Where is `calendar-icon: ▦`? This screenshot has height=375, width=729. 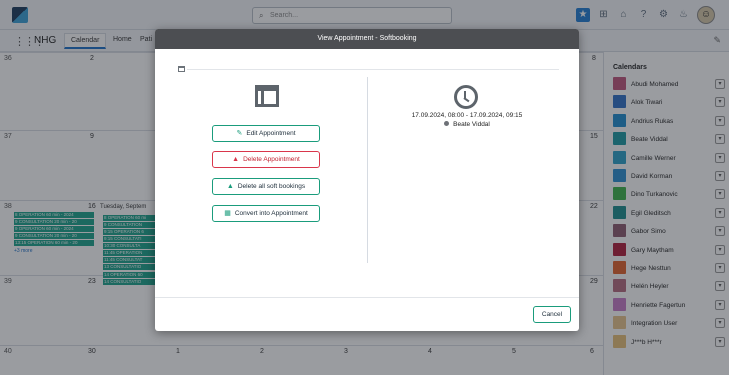
calendar-icon: ▦ is located at coordinates (227, 213).